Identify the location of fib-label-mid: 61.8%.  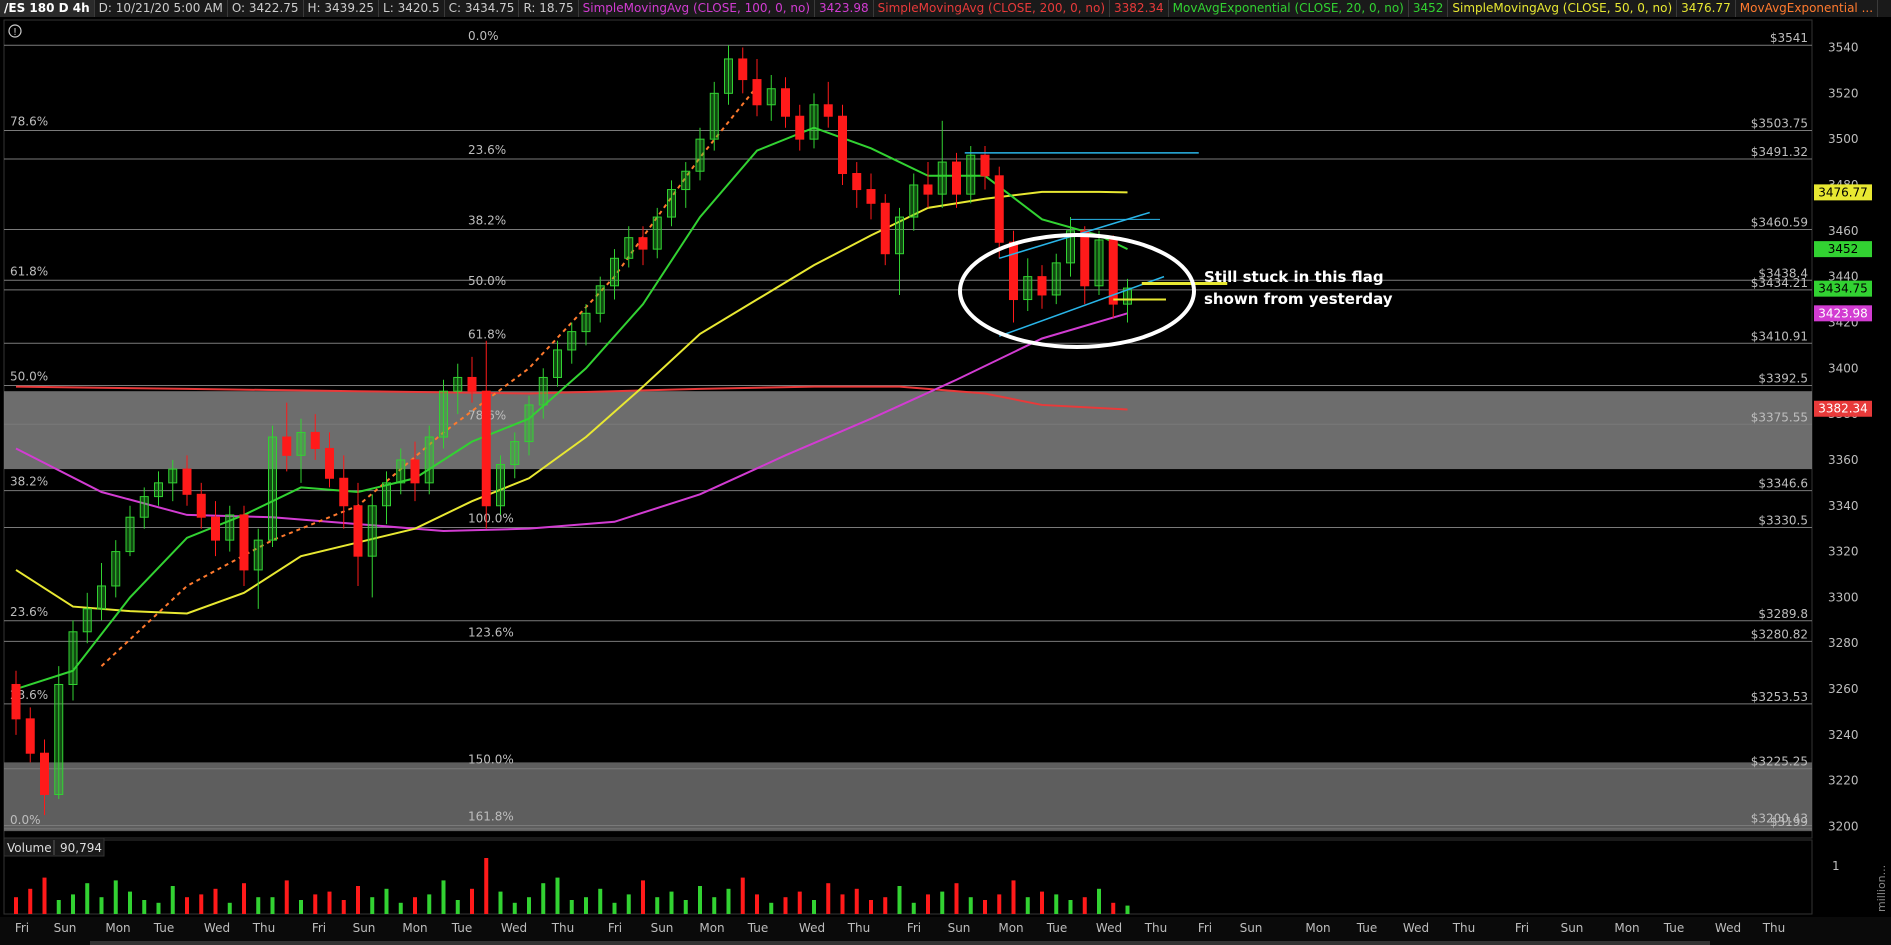
(487, 334).